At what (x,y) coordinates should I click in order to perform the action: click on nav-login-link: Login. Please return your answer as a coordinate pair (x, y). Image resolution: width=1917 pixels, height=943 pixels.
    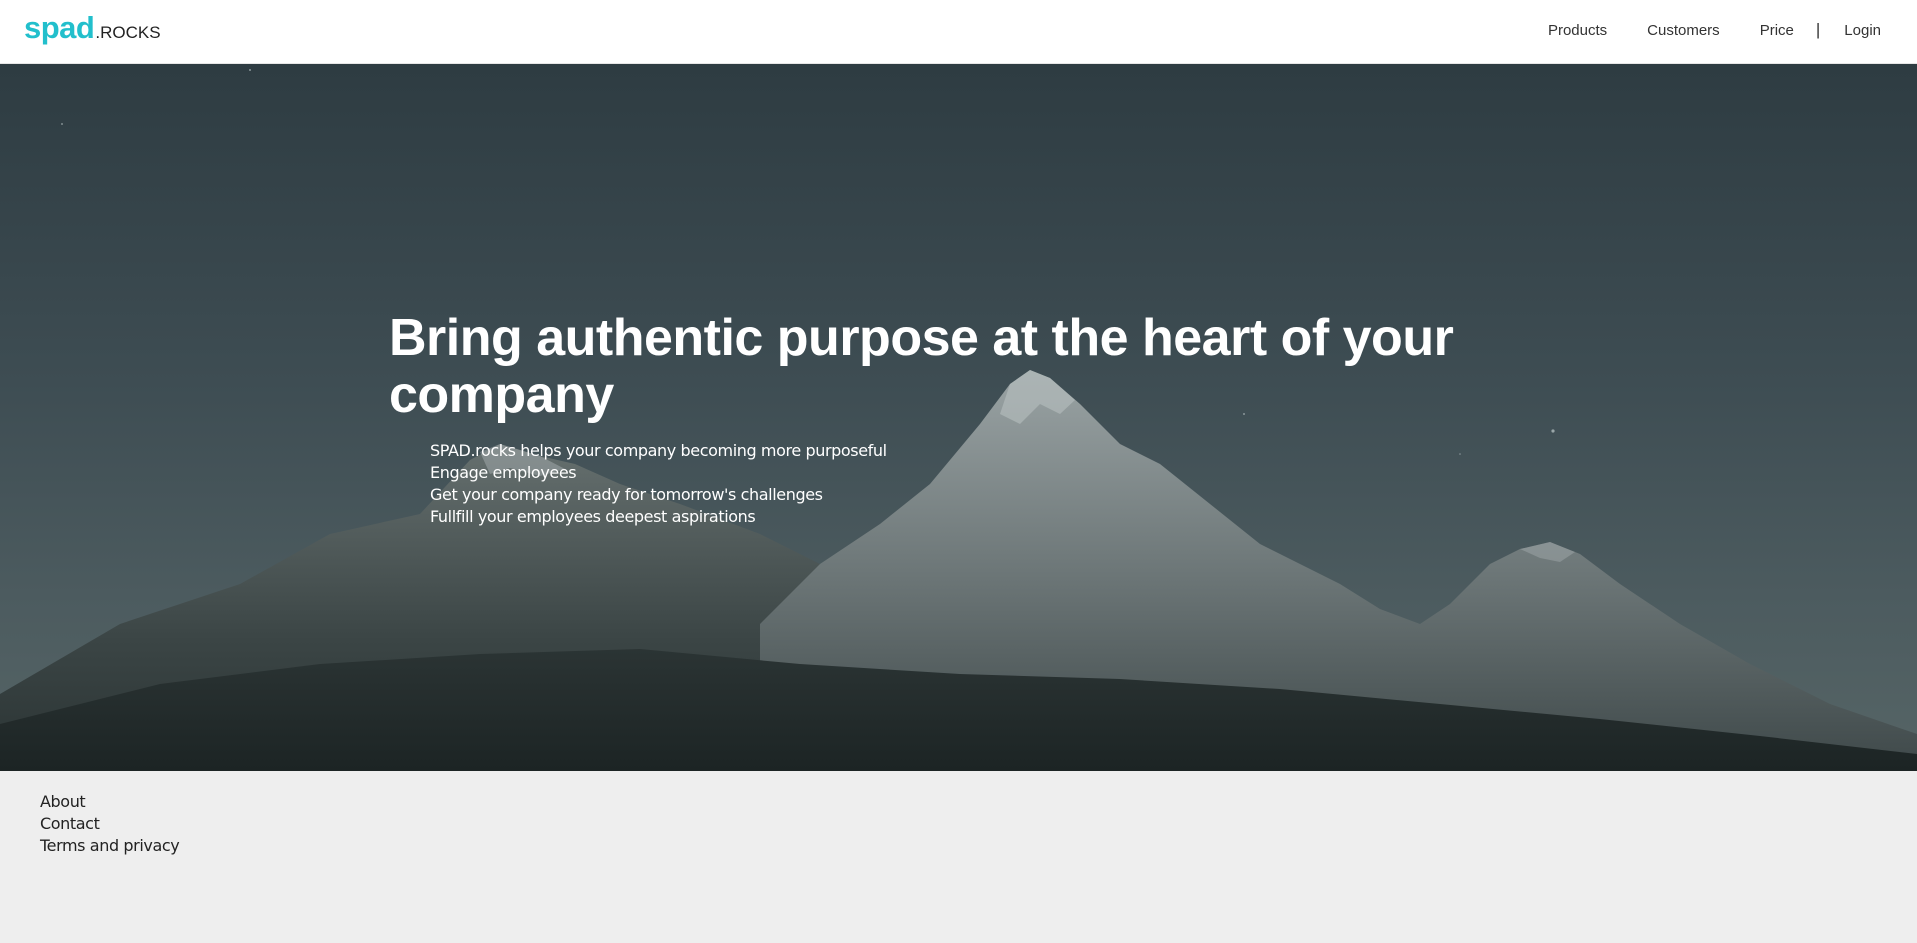
    Looking at the image, I should click on (1862, 30).